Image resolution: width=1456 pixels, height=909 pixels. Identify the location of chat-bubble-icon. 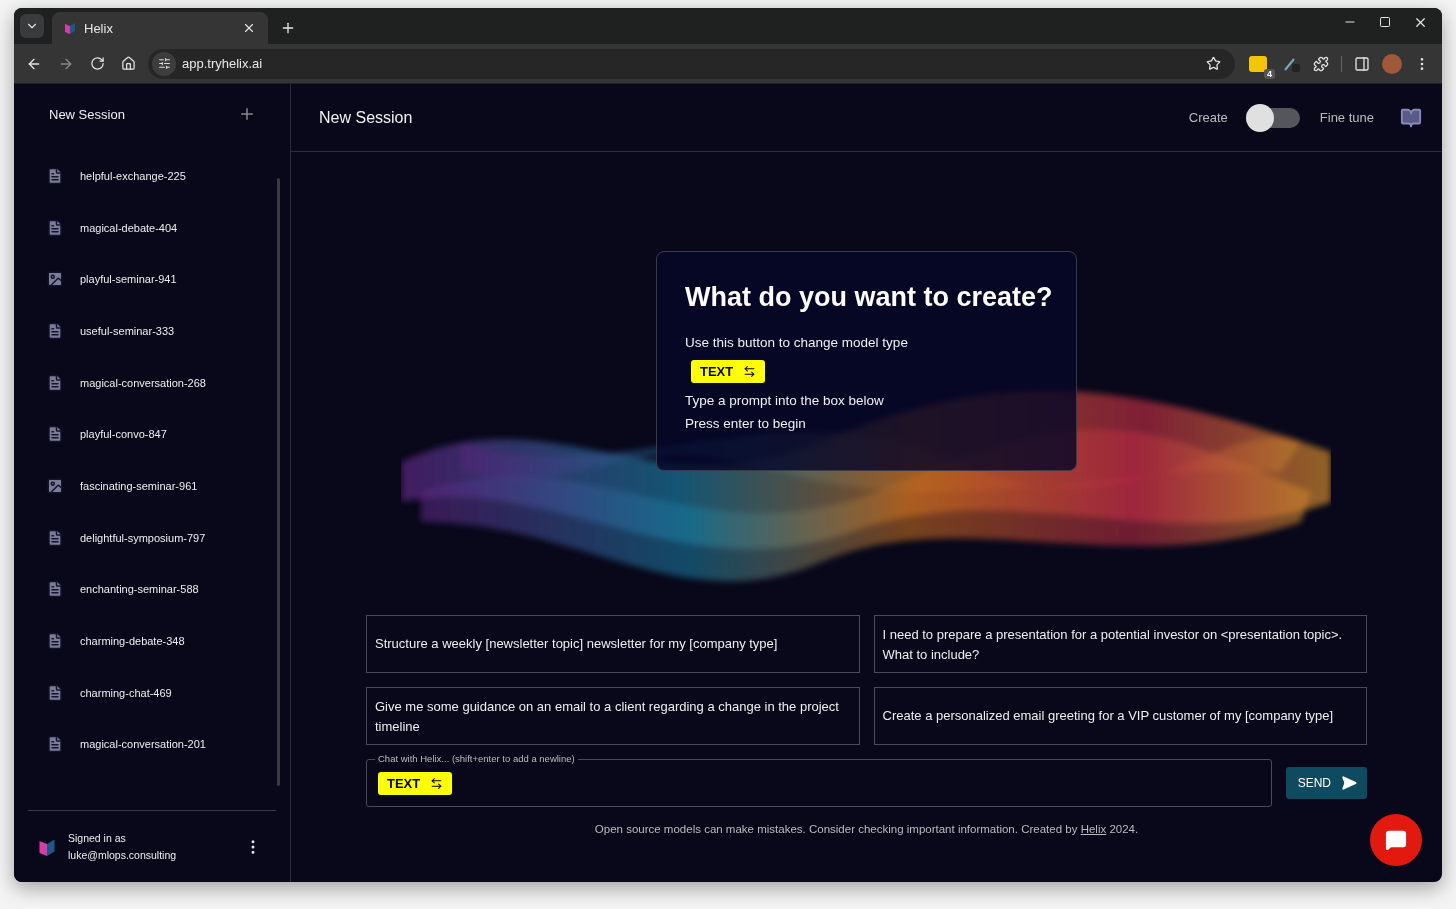
(1396, 840).